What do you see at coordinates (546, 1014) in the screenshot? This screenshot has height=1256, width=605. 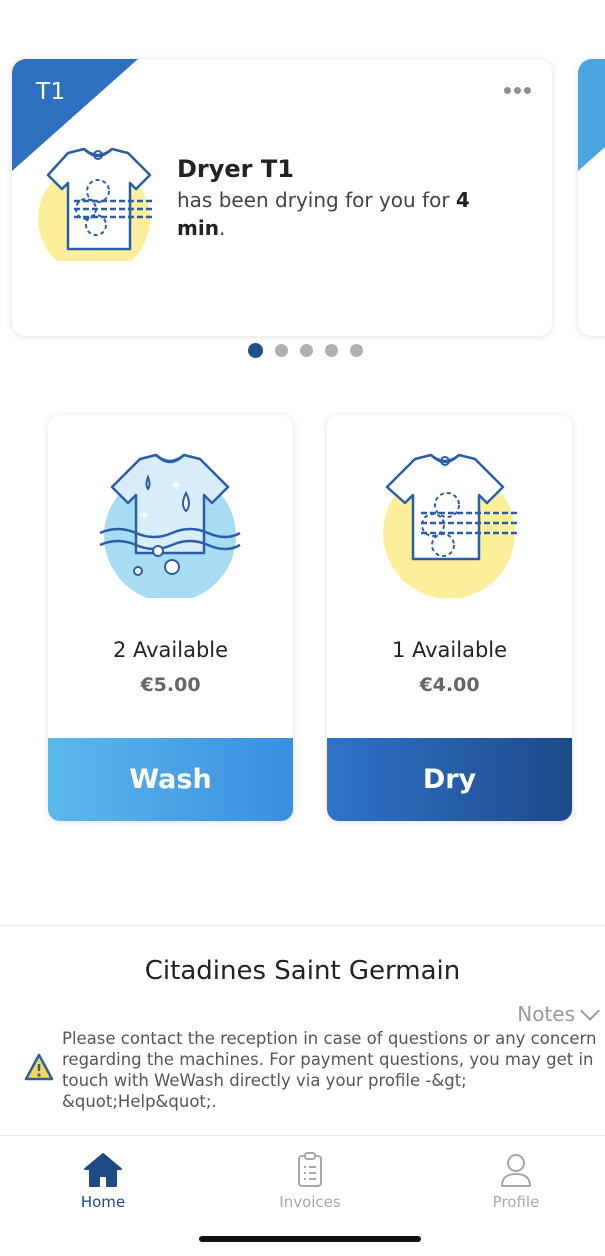 I see `notes-label: Notes` at bounding box center [546, 1014].